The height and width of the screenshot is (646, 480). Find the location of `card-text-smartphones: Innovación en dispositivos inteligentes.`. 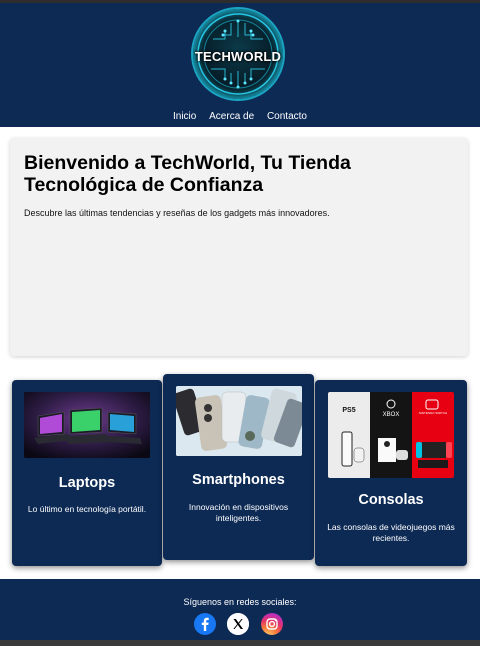

card-text-smartphones: Innovación en dispositivos inteligentes. is located at coordinates (238, 512).